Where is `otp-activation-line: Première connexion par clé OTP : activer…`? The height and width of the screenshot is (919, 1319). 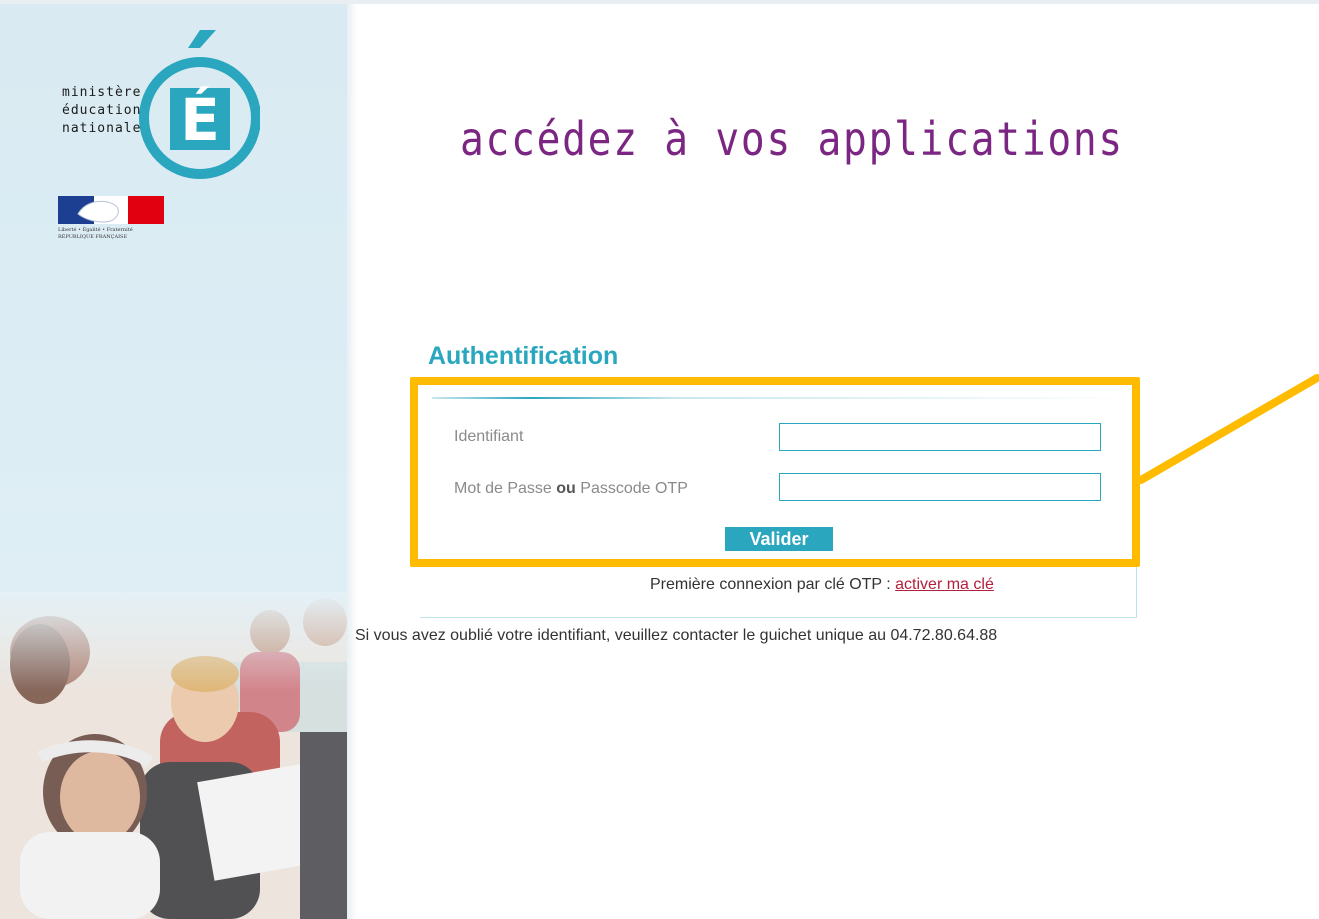
otp-activation-line: Première connexion par clé OTP : activer… is located at coordinates (822, 585).